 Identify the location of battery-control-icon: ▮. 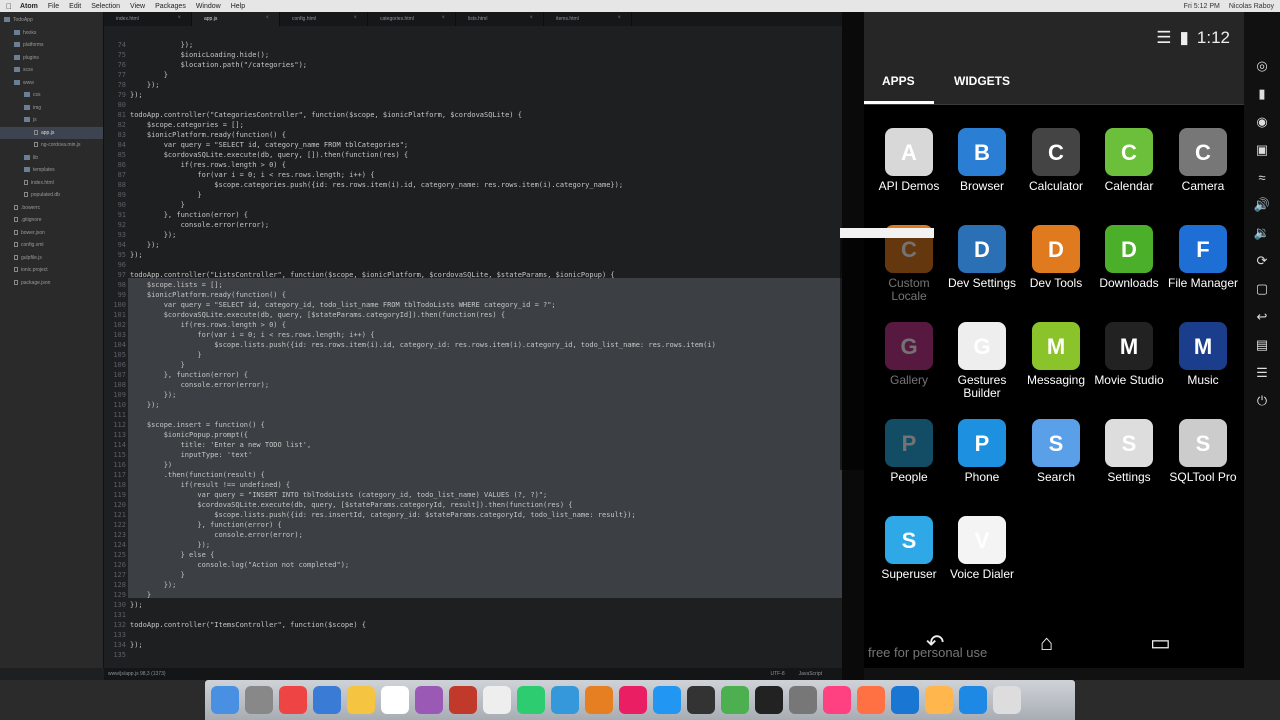
(1261, 94).